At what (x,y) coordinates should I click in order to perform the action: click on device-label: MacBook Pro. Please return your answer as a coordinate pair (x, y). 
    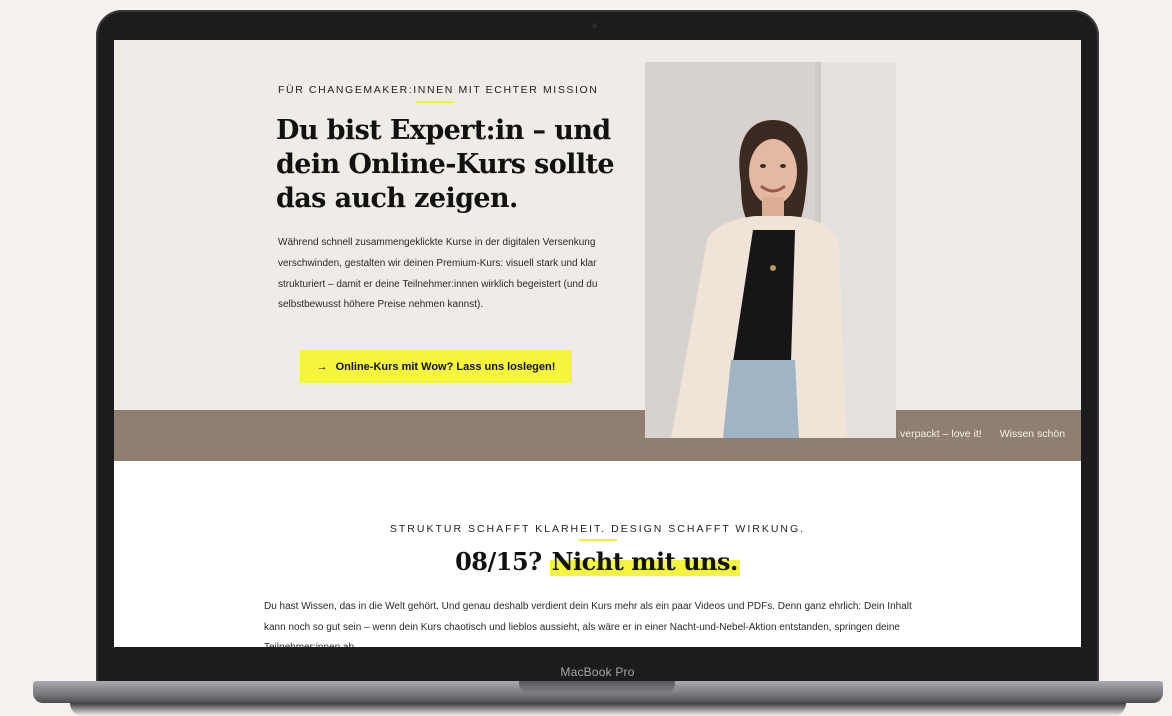
    Looking at the image, I should click on (597, 672).